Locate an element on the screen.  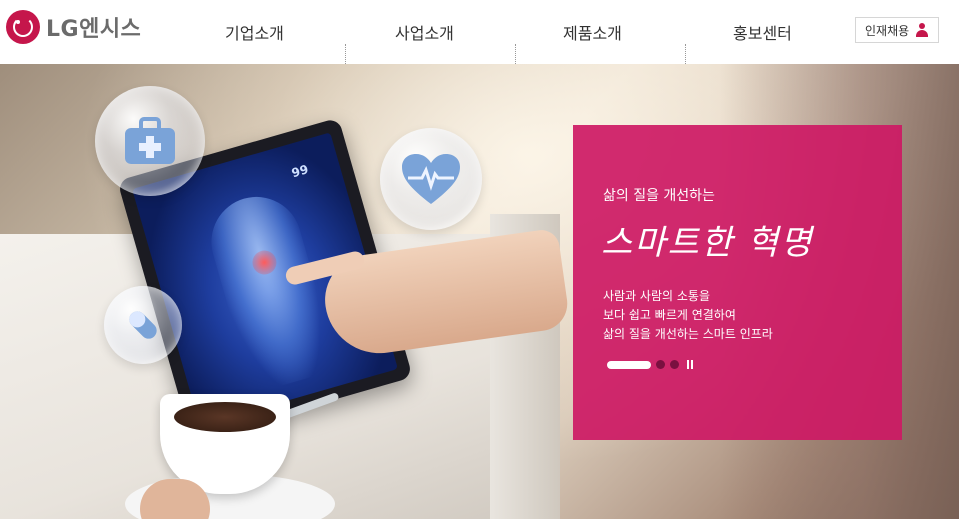
nav-item-products: 제품소개 is located at coordinates (592, 32).